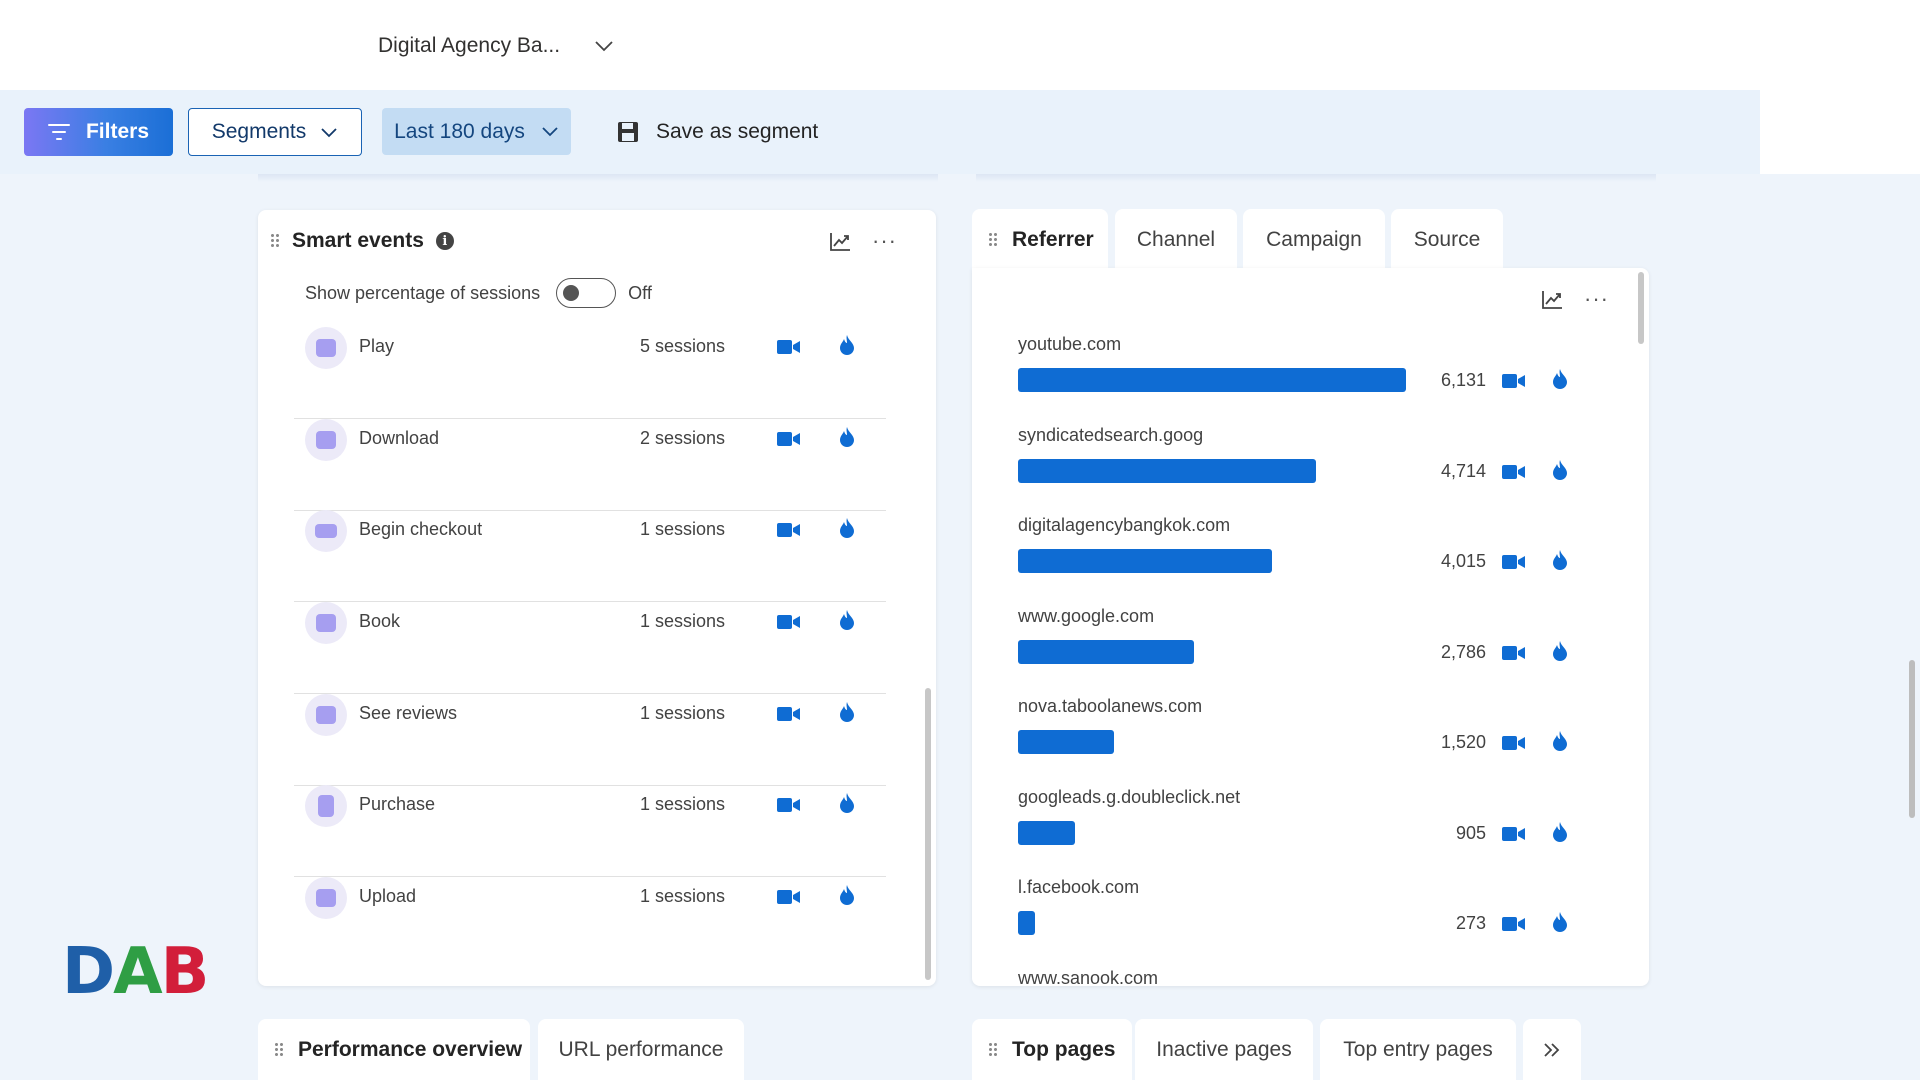  Describe the element at coordinates (590, 923) in the screenshot. I see `event-row-upload: Upload 1 sessions` at that location.